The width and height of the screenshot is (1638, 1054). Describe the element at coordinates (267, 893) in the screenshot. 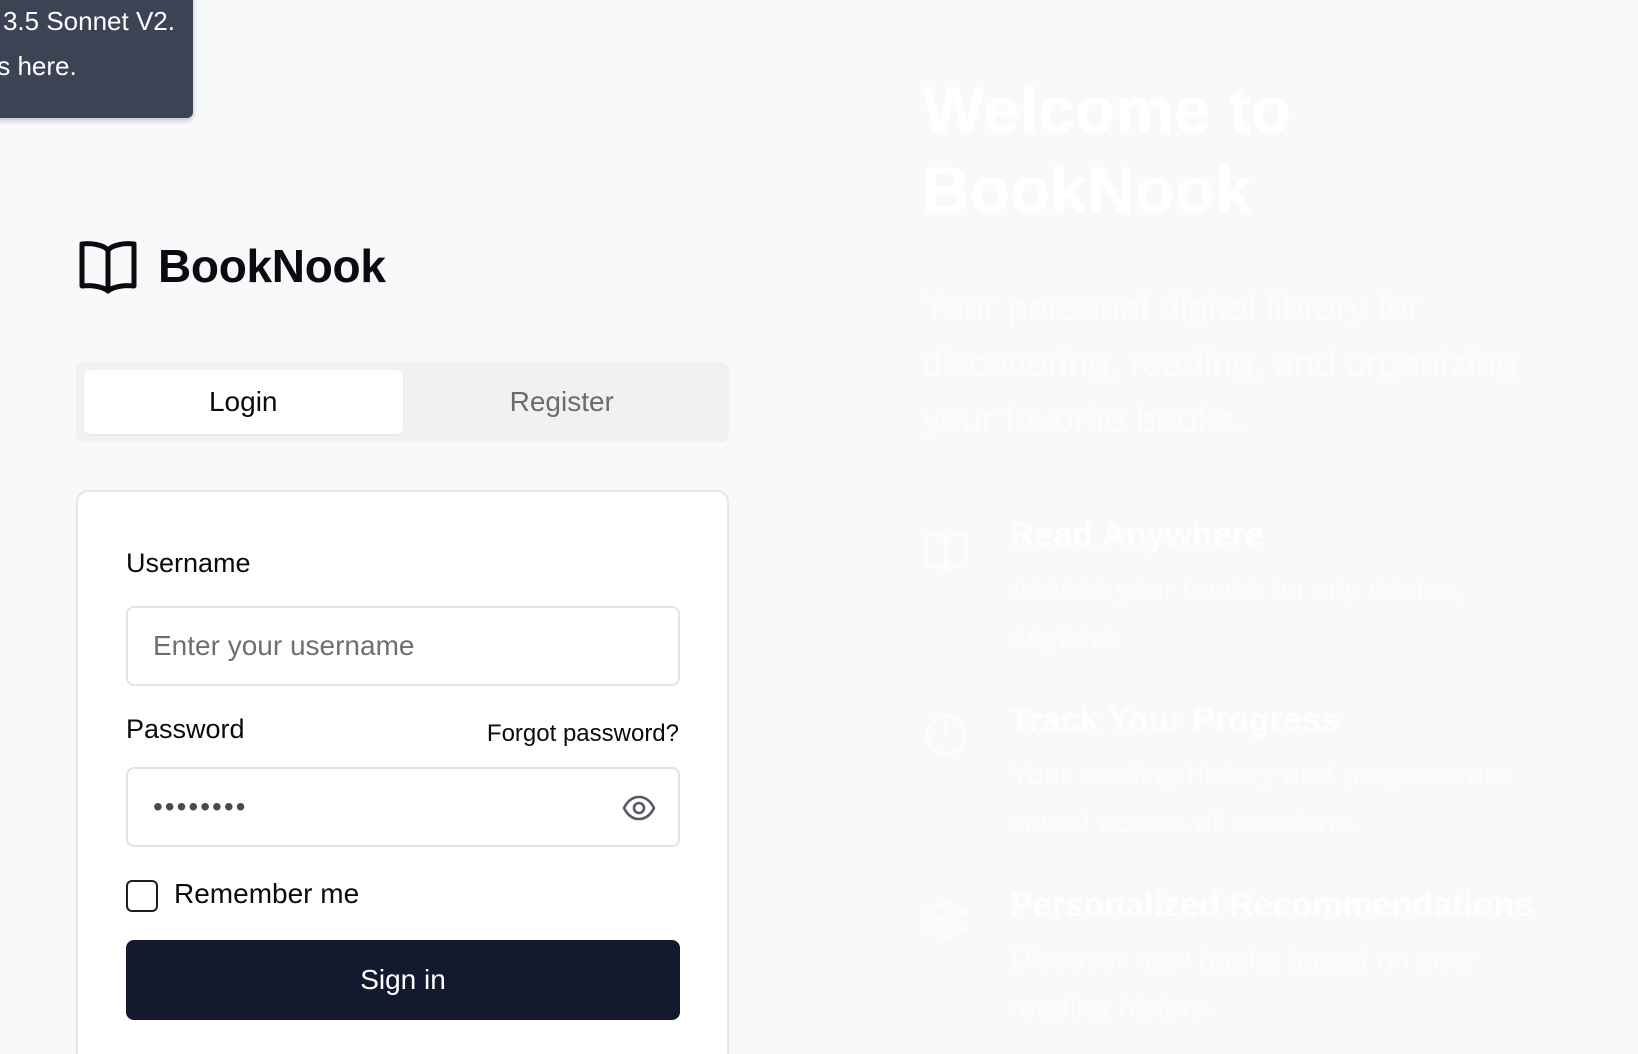

I see `remember-me-label: Remember me` at that location.